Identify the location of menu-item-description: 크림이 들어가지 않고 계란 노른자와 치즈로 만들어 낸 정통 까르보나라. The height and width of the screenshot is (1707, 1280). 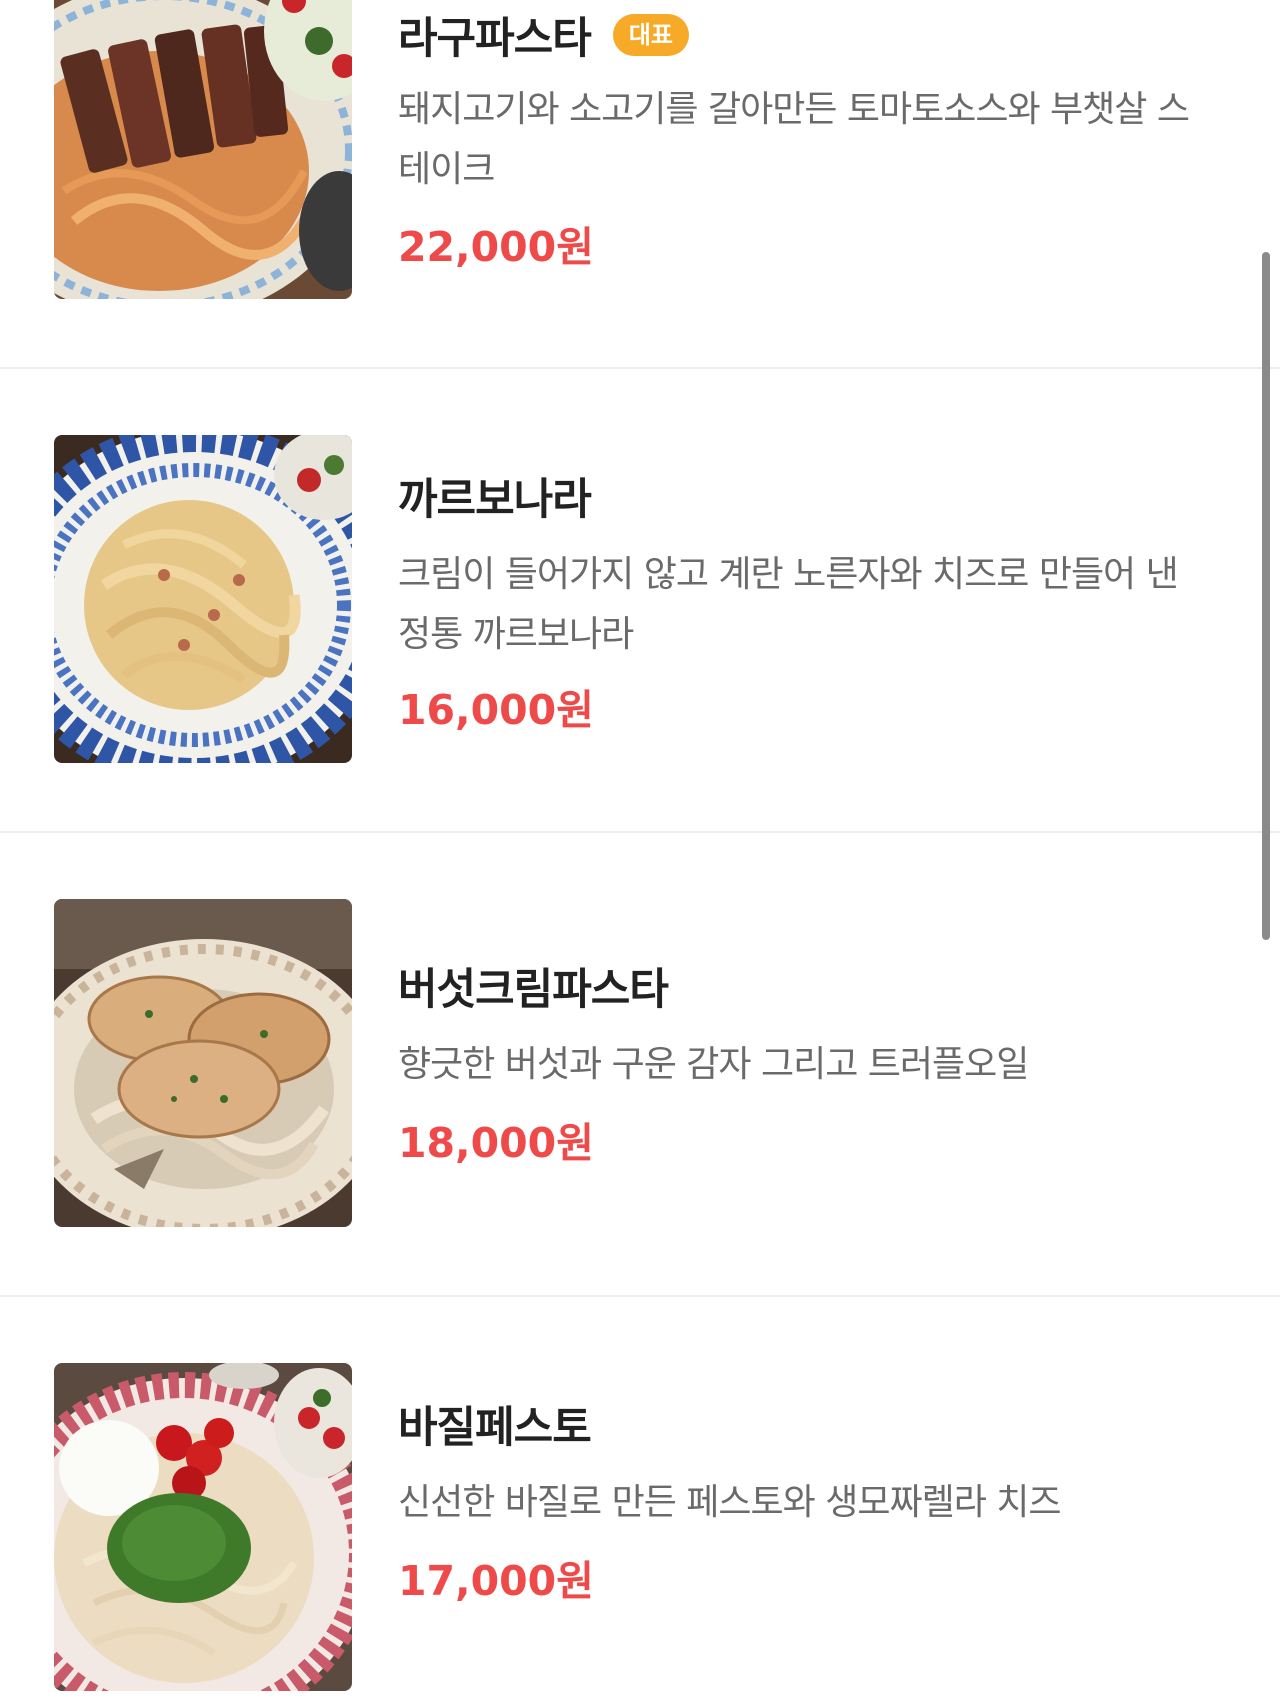
(788, 604).